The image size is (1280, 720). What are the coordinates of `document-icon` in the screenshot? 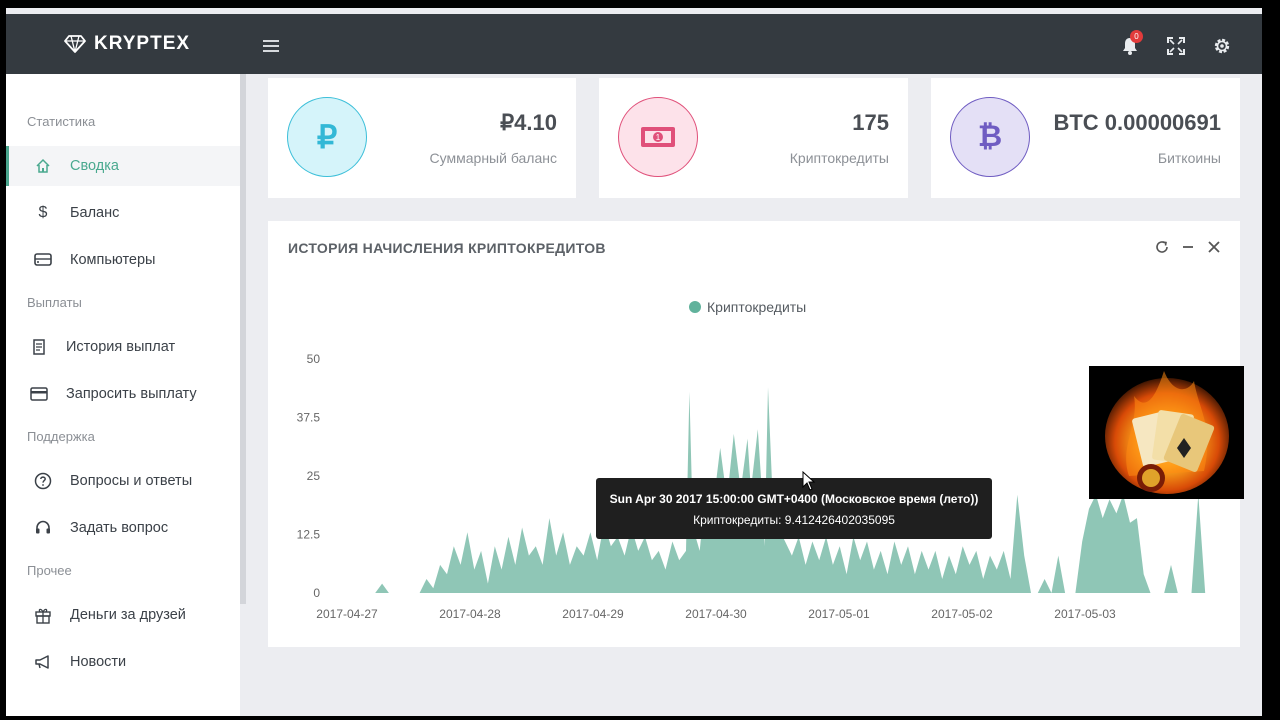 It's located at (39, 347).